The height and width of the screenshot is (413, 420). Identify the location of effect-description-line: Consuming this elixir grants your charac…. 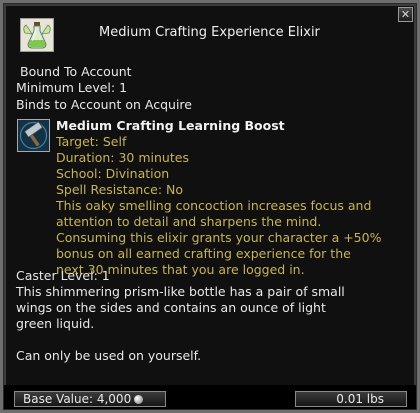
(219, 237).